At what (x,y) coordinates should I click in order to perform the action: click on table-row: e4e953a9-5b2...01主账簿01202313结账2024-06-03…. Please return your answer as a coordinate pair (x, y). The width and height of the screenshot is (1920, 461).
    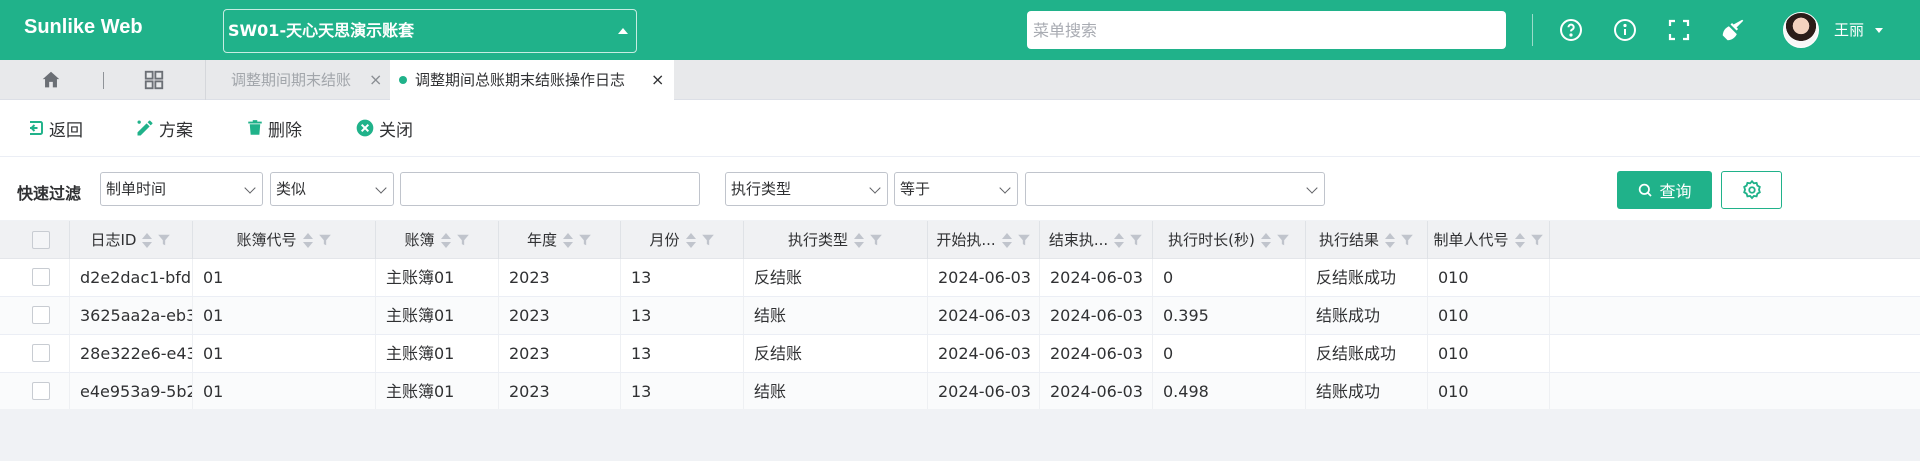
    Looking at the image, I should click on (960, 392).